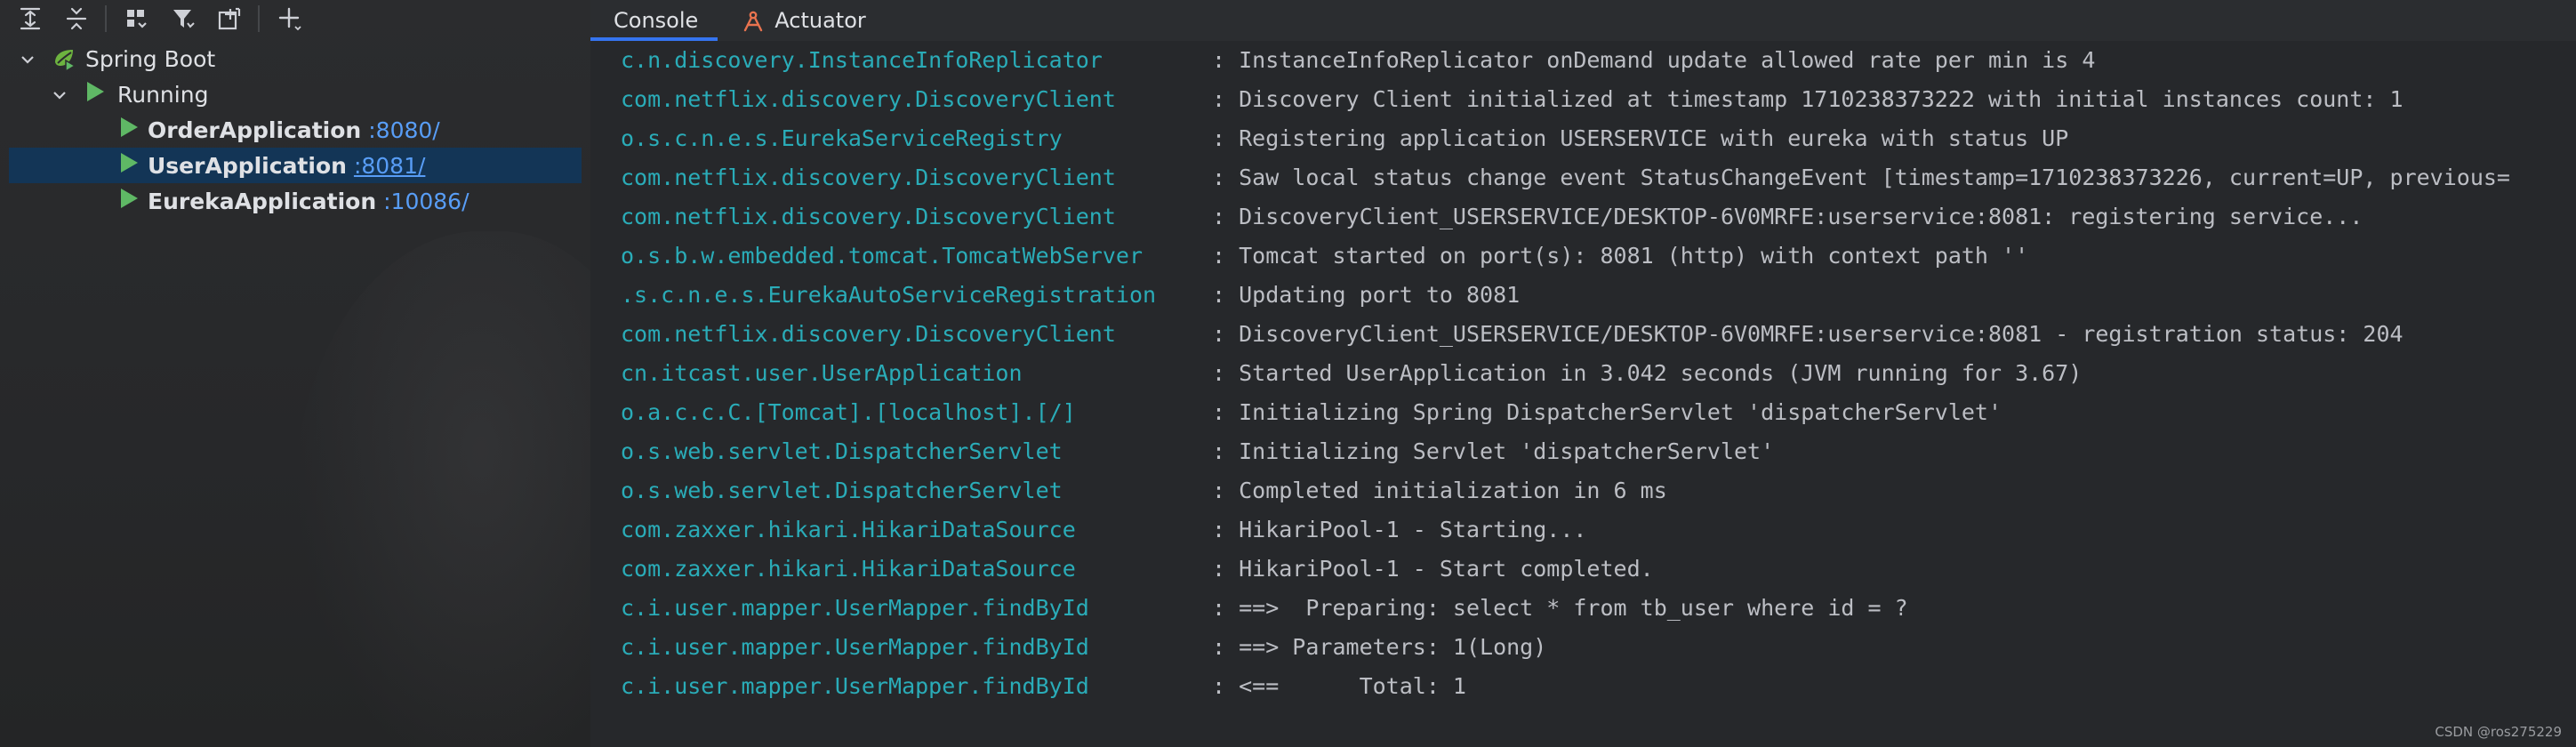  Describe the element at coordinates (1339, 686) in the screenshot. I see `log-message: : <== Total: 1` at that location.